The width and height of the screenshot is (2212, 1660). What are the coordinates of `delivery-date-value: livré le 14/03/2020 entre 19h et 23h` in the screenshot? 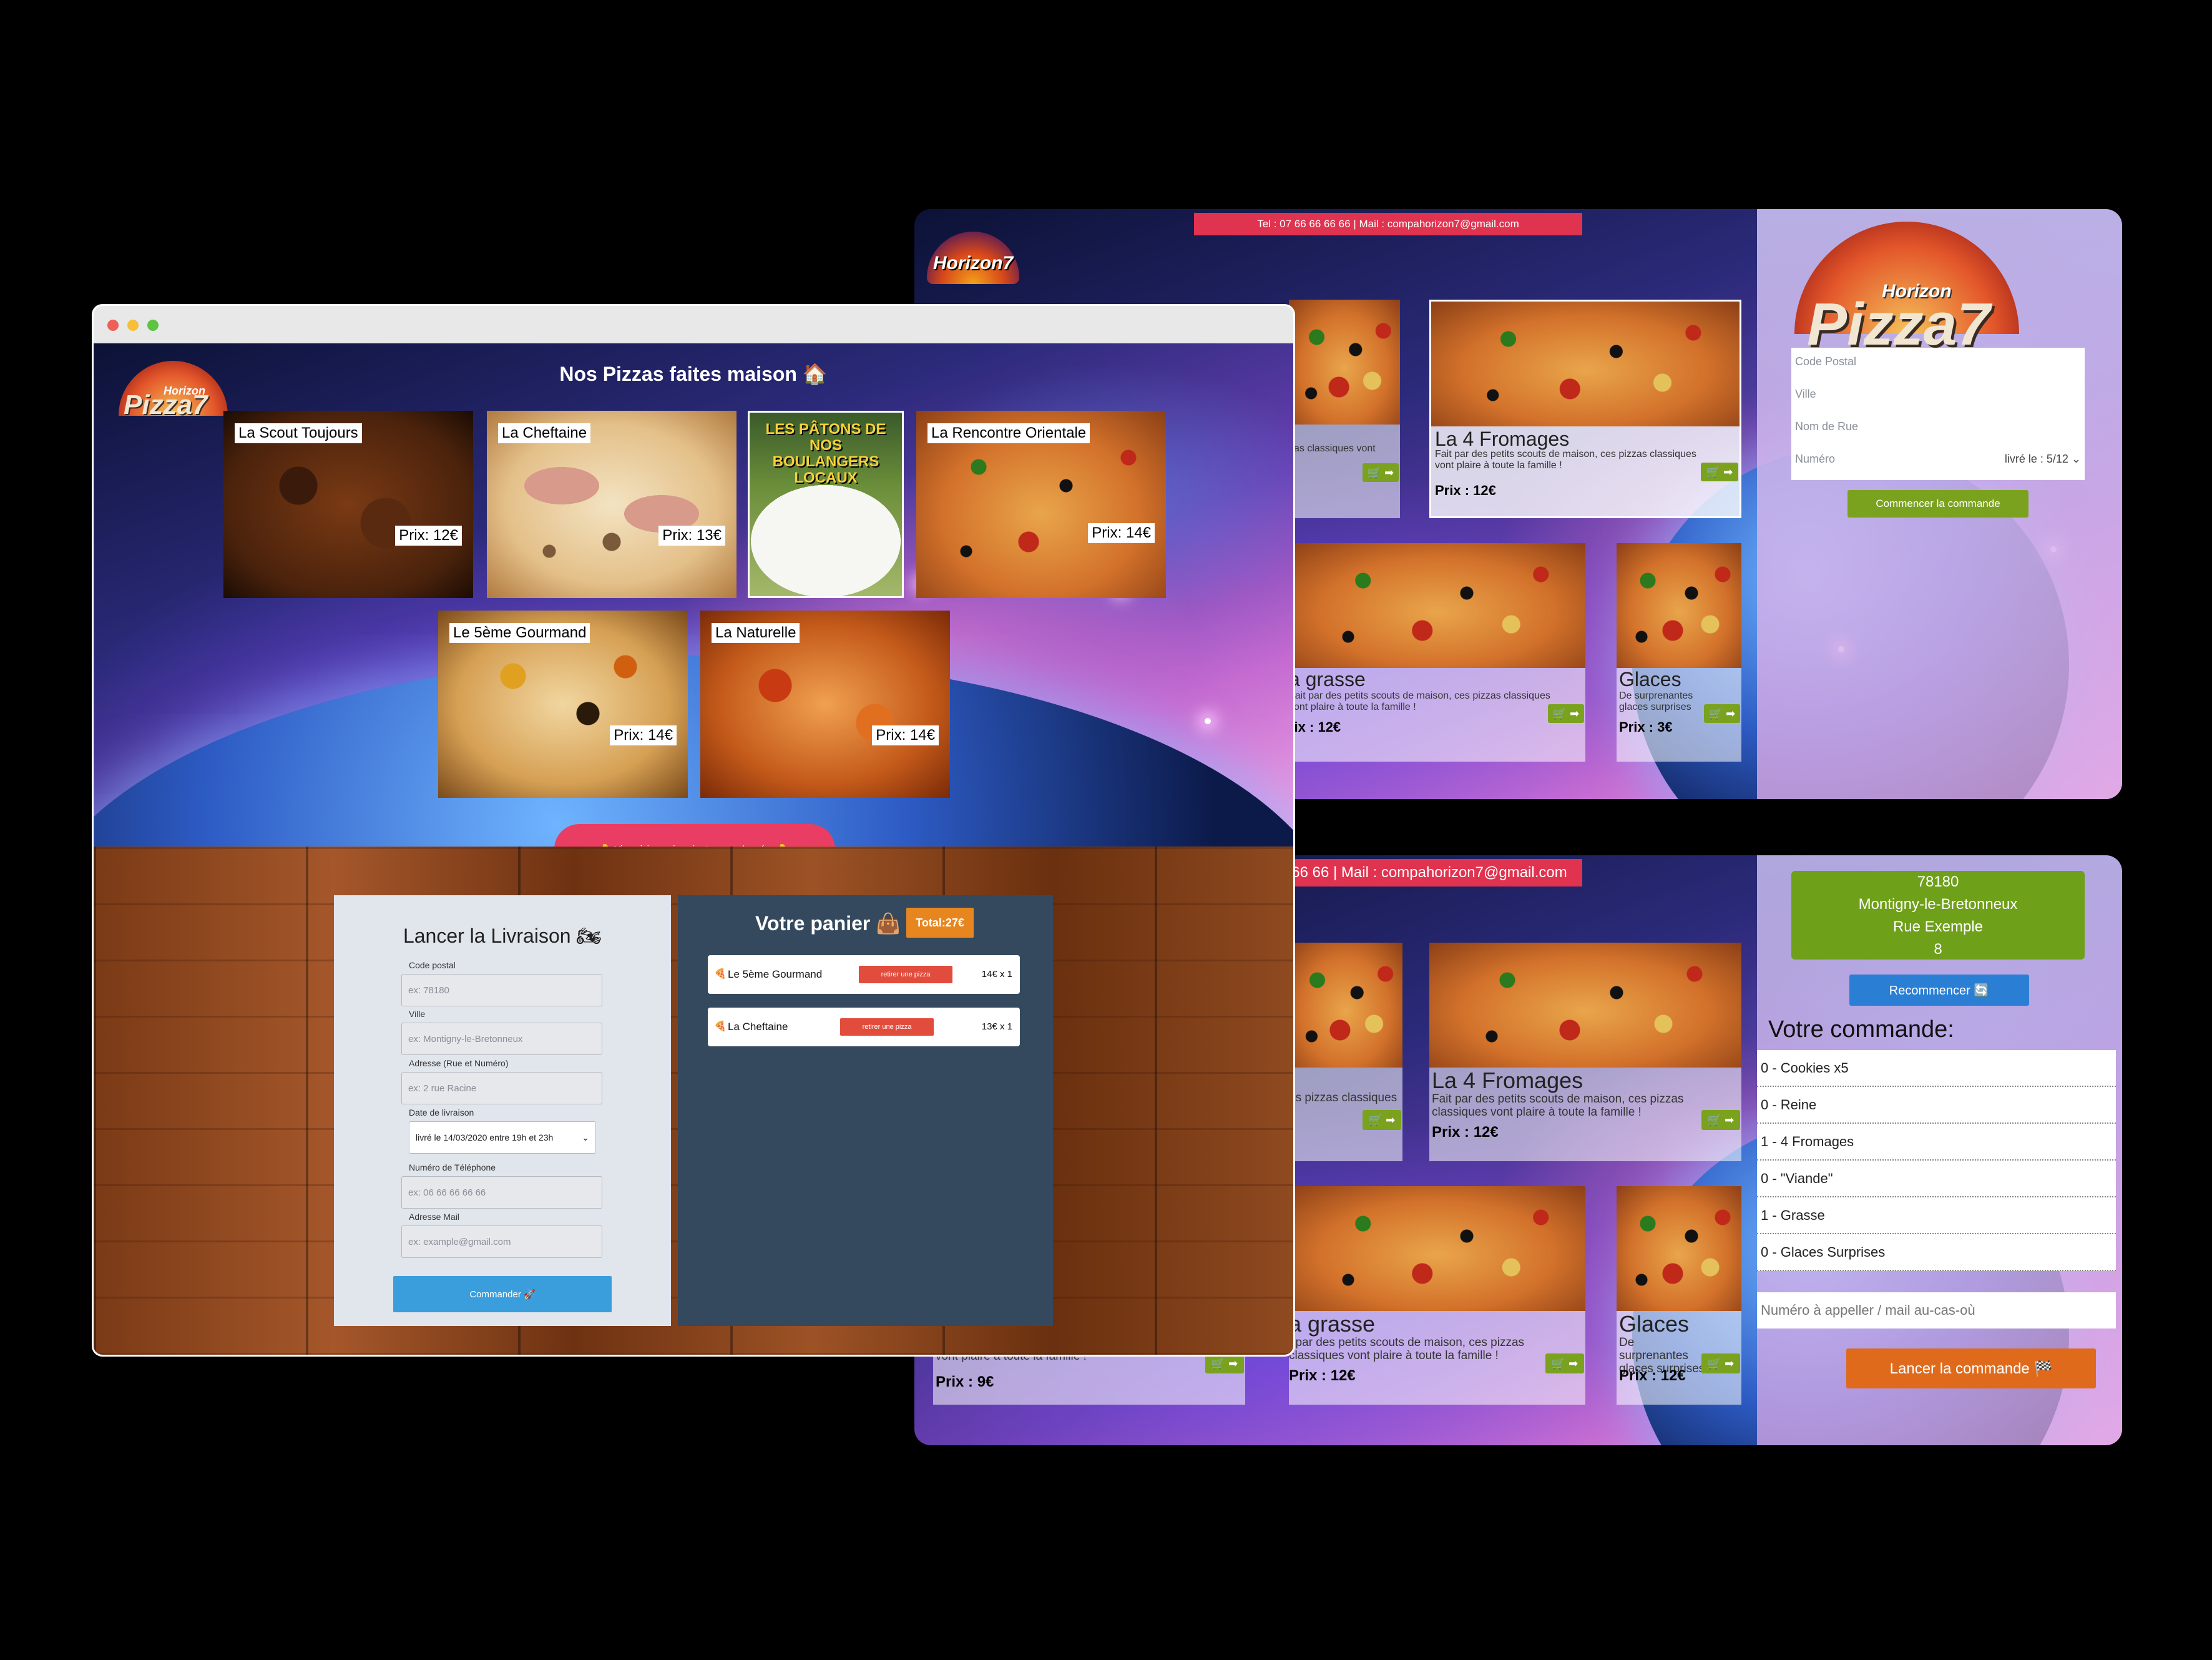 It's located at (485, 1137).